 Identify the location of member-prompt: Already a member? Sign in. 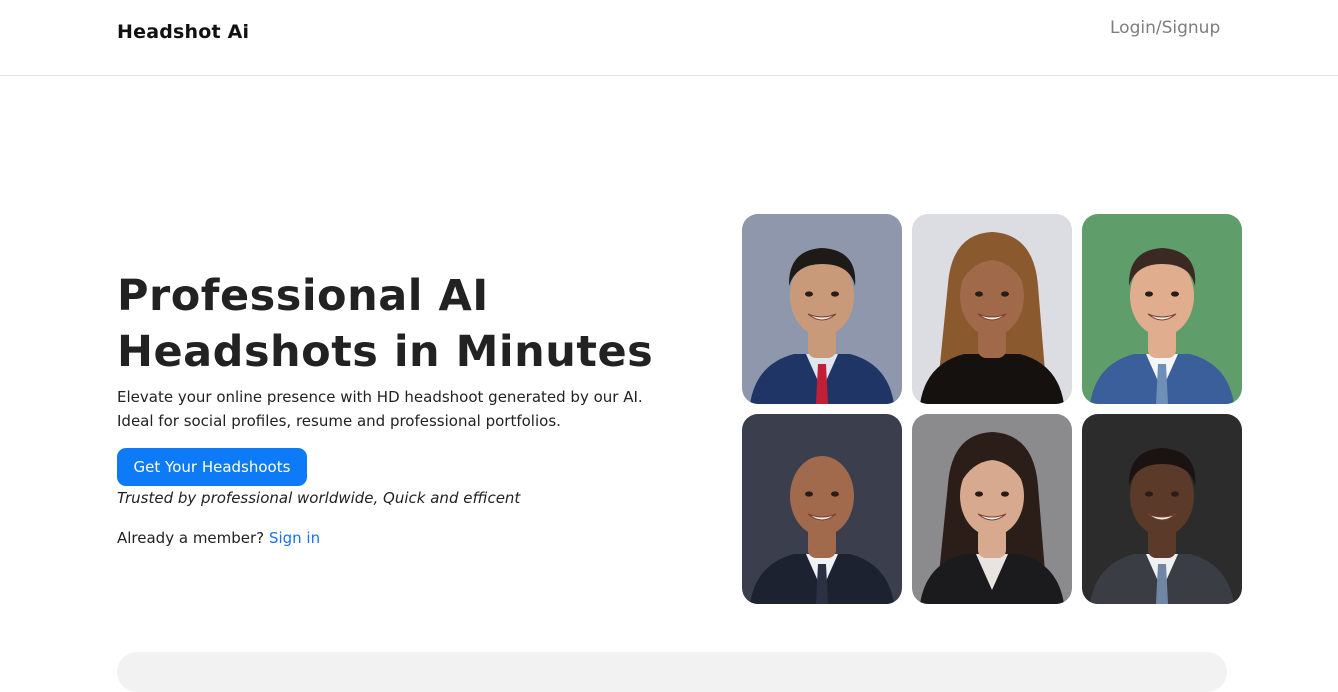
(317, 538).